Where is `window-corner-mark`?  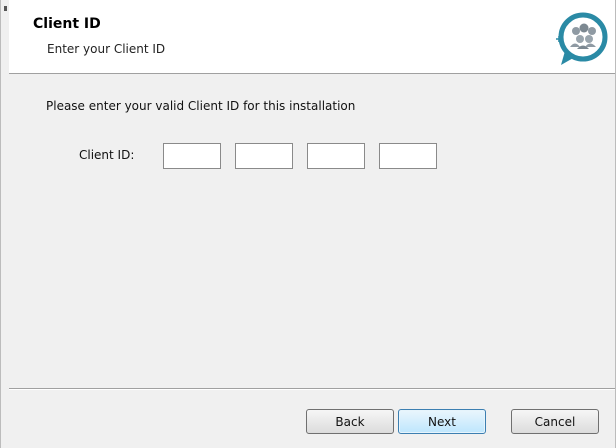 window-corner-mark is located at coordinates (5, 8).